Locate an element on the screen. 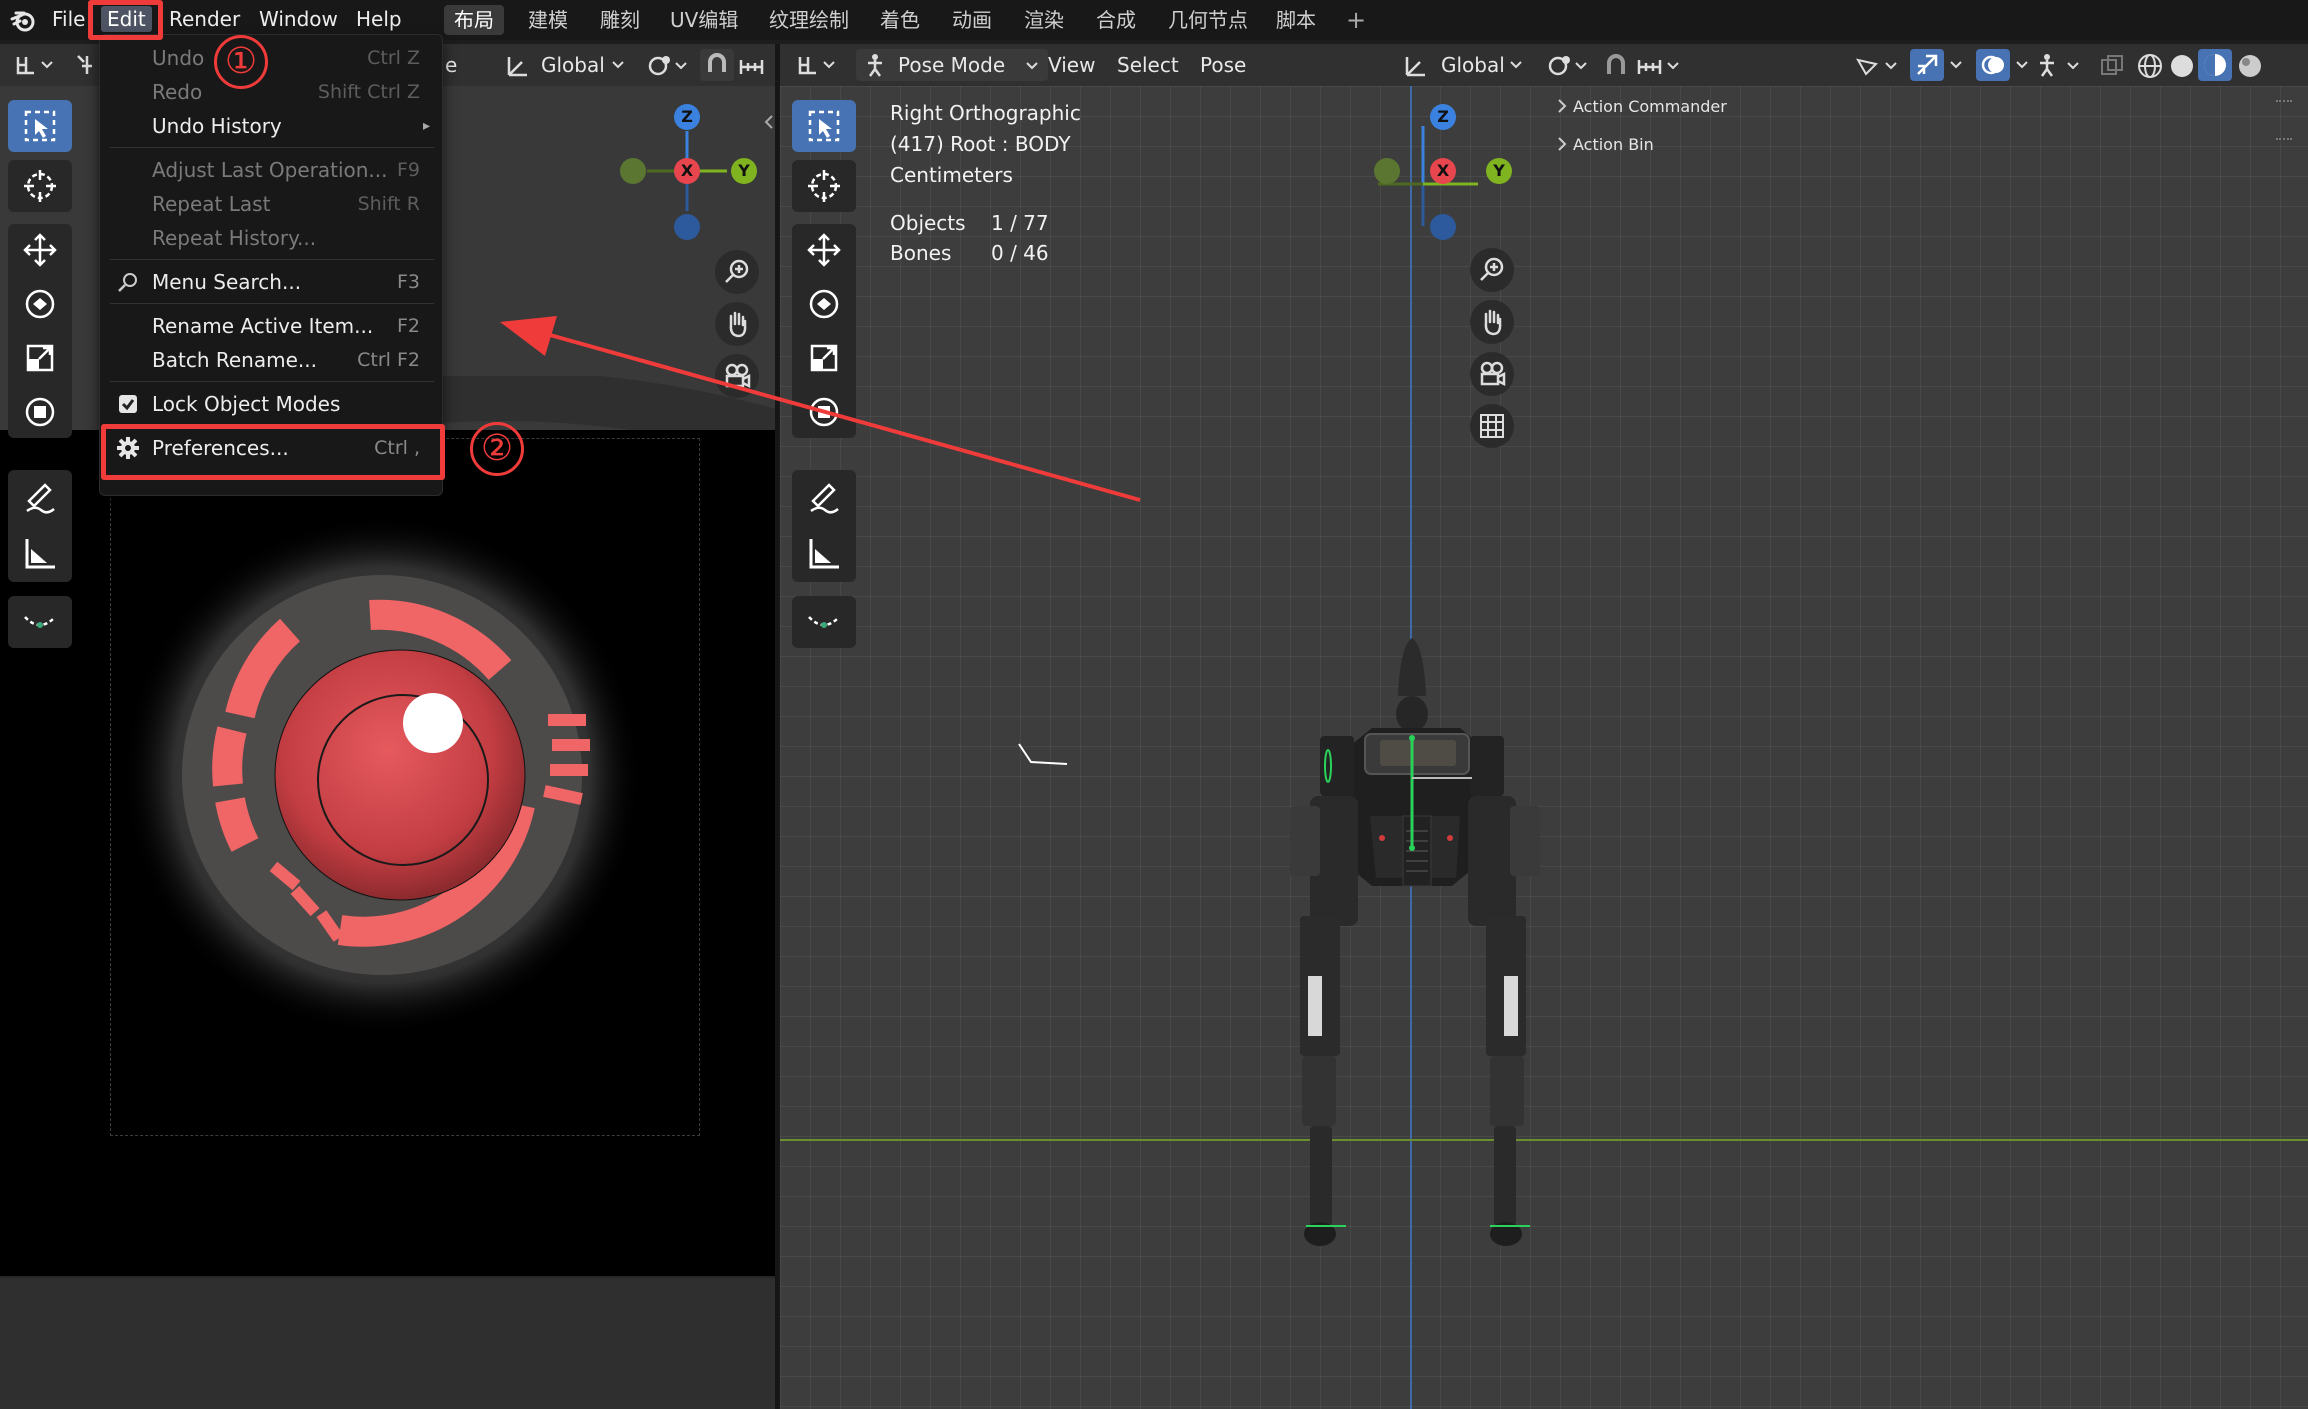 The image size is (2308, 1409). mode-dropdown: Pose Mode is located at coordinates (952, 65).